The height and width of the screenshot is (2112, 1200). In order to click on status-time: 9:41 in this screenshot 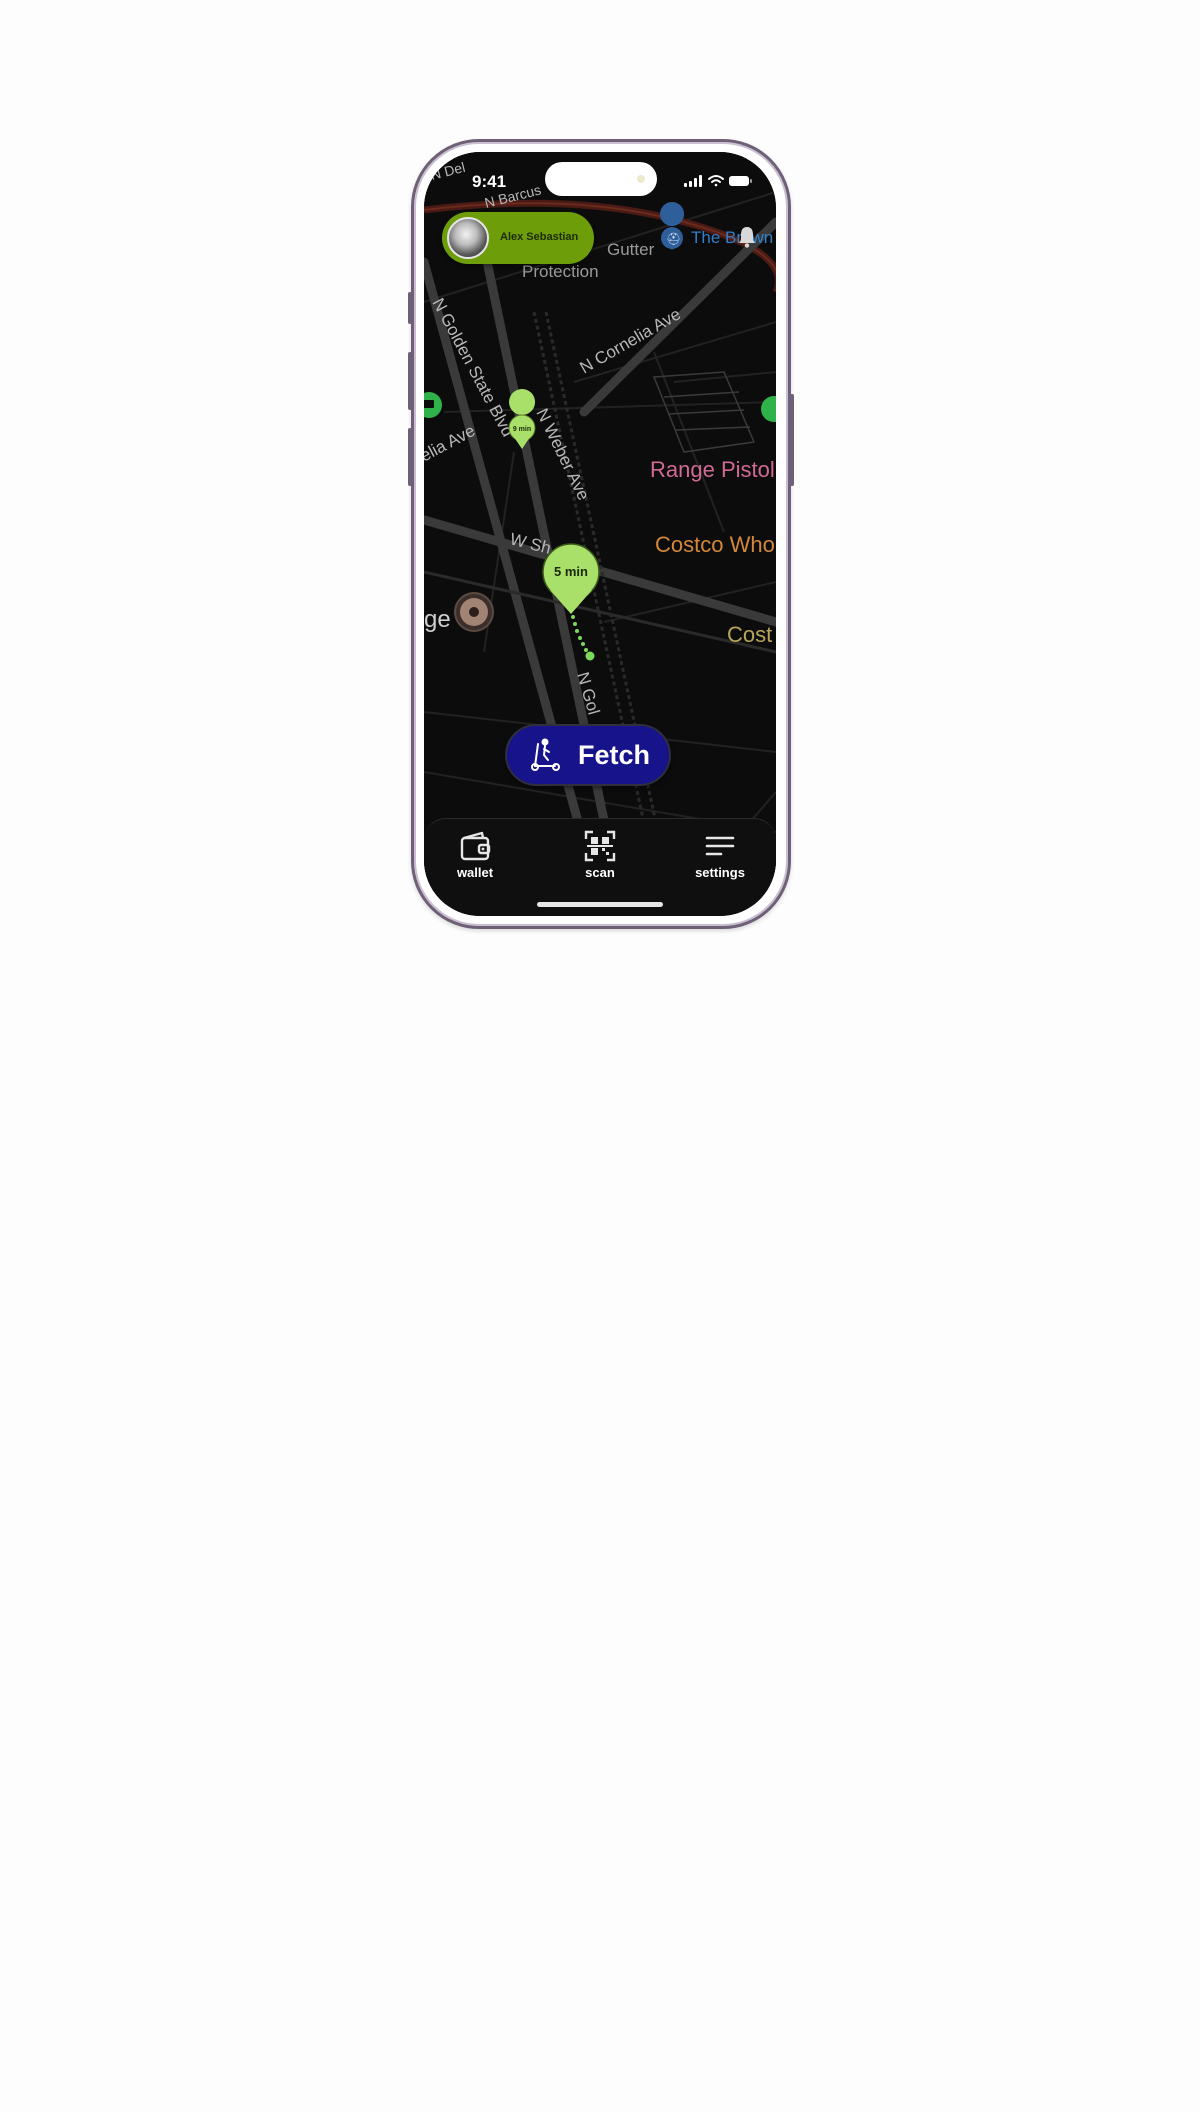, I will do `click(489, 181)`.